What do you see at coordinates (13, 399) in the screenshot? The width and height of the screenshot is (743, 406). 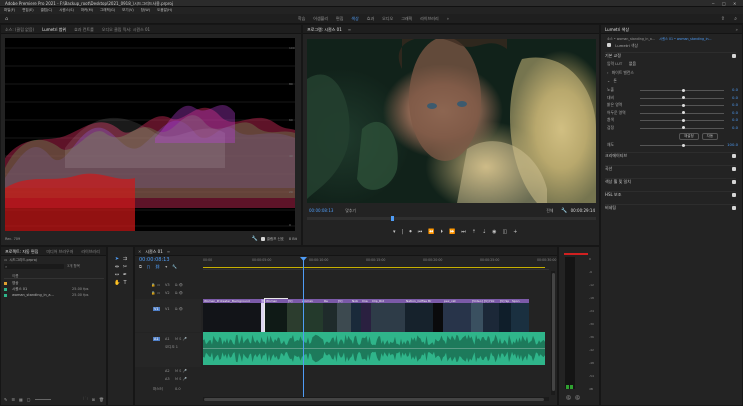 I see `list-view-icon: ☰` at bounding box center [13, 399].